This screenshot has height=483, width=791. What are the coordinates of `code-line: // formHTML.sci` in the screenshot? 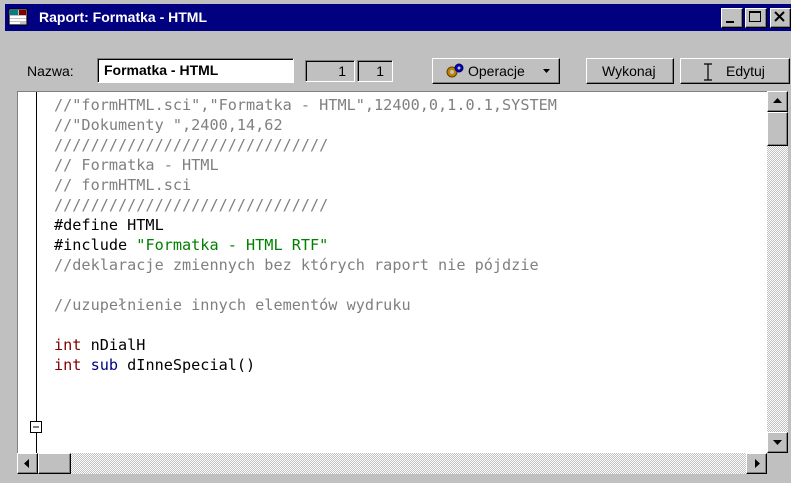 It's located at (122, 185).